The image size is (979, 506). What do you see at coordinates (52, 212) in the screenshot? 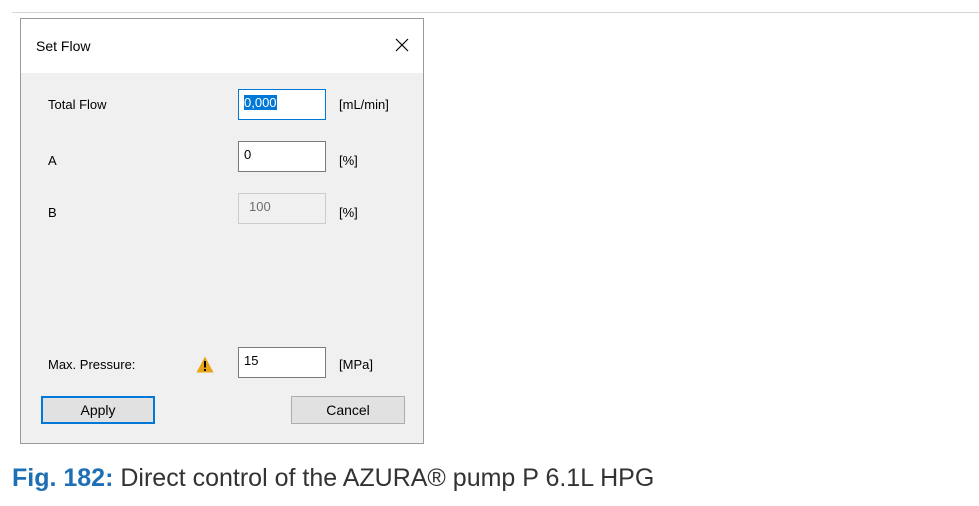
I see `b-label: B` at bounding box center [52, 212].